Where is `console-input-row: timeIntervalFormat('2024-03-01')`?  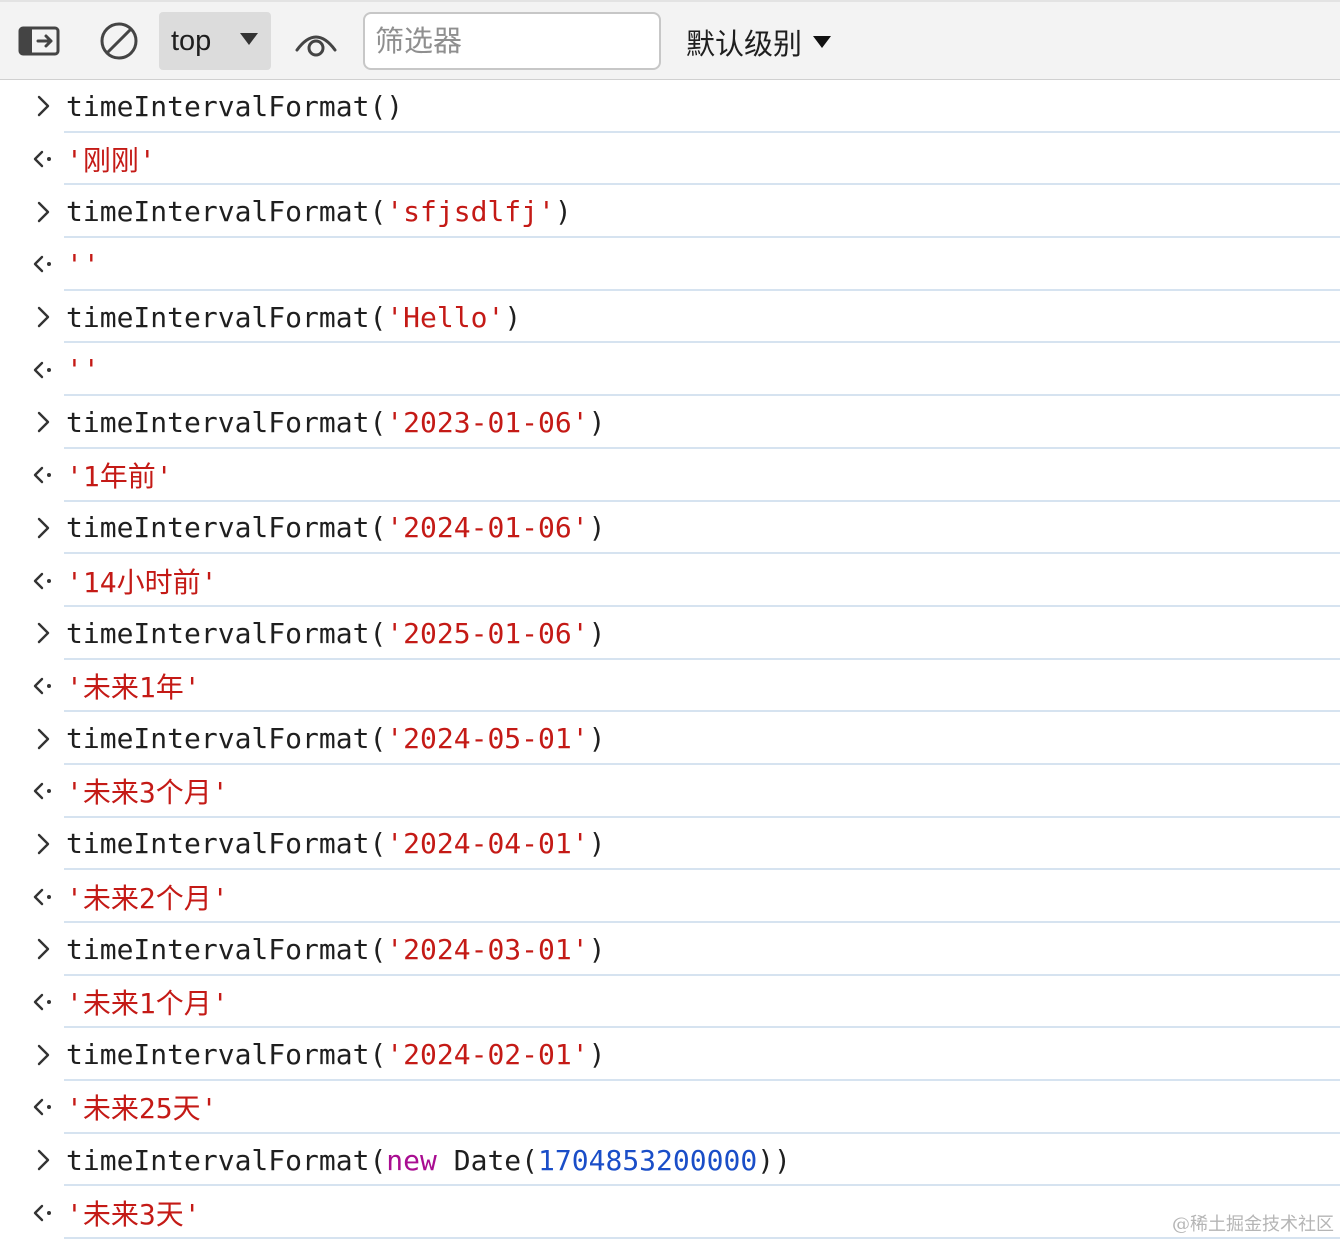
console-input-row: timeIntervalFormat('2024-03-01') is located at coordinates (670, 949).